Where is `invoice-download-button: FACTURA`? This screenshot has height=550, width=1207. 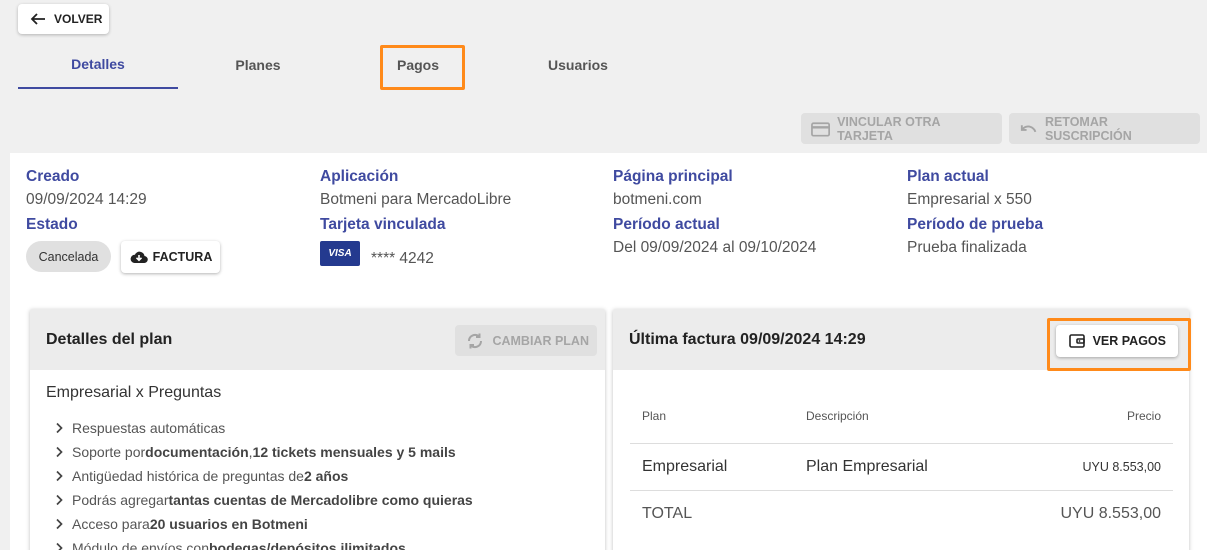 invoice-download-button: FACTURA is located at coordinates (170, 257).